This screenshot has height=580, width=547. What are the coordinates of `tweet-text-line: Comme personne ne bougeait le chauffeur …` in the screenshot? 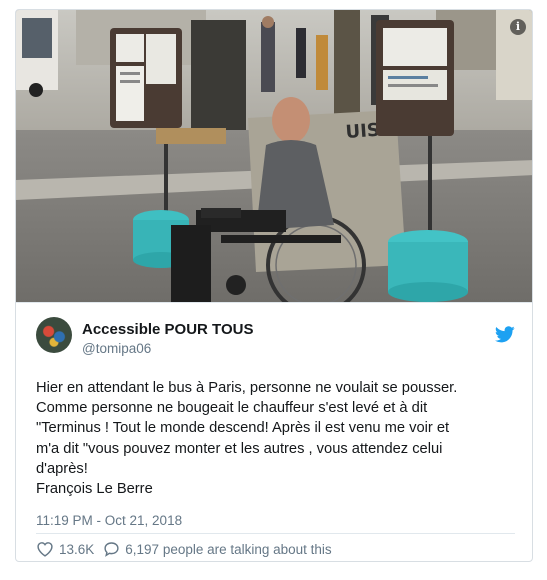 It's located at (232, 408).